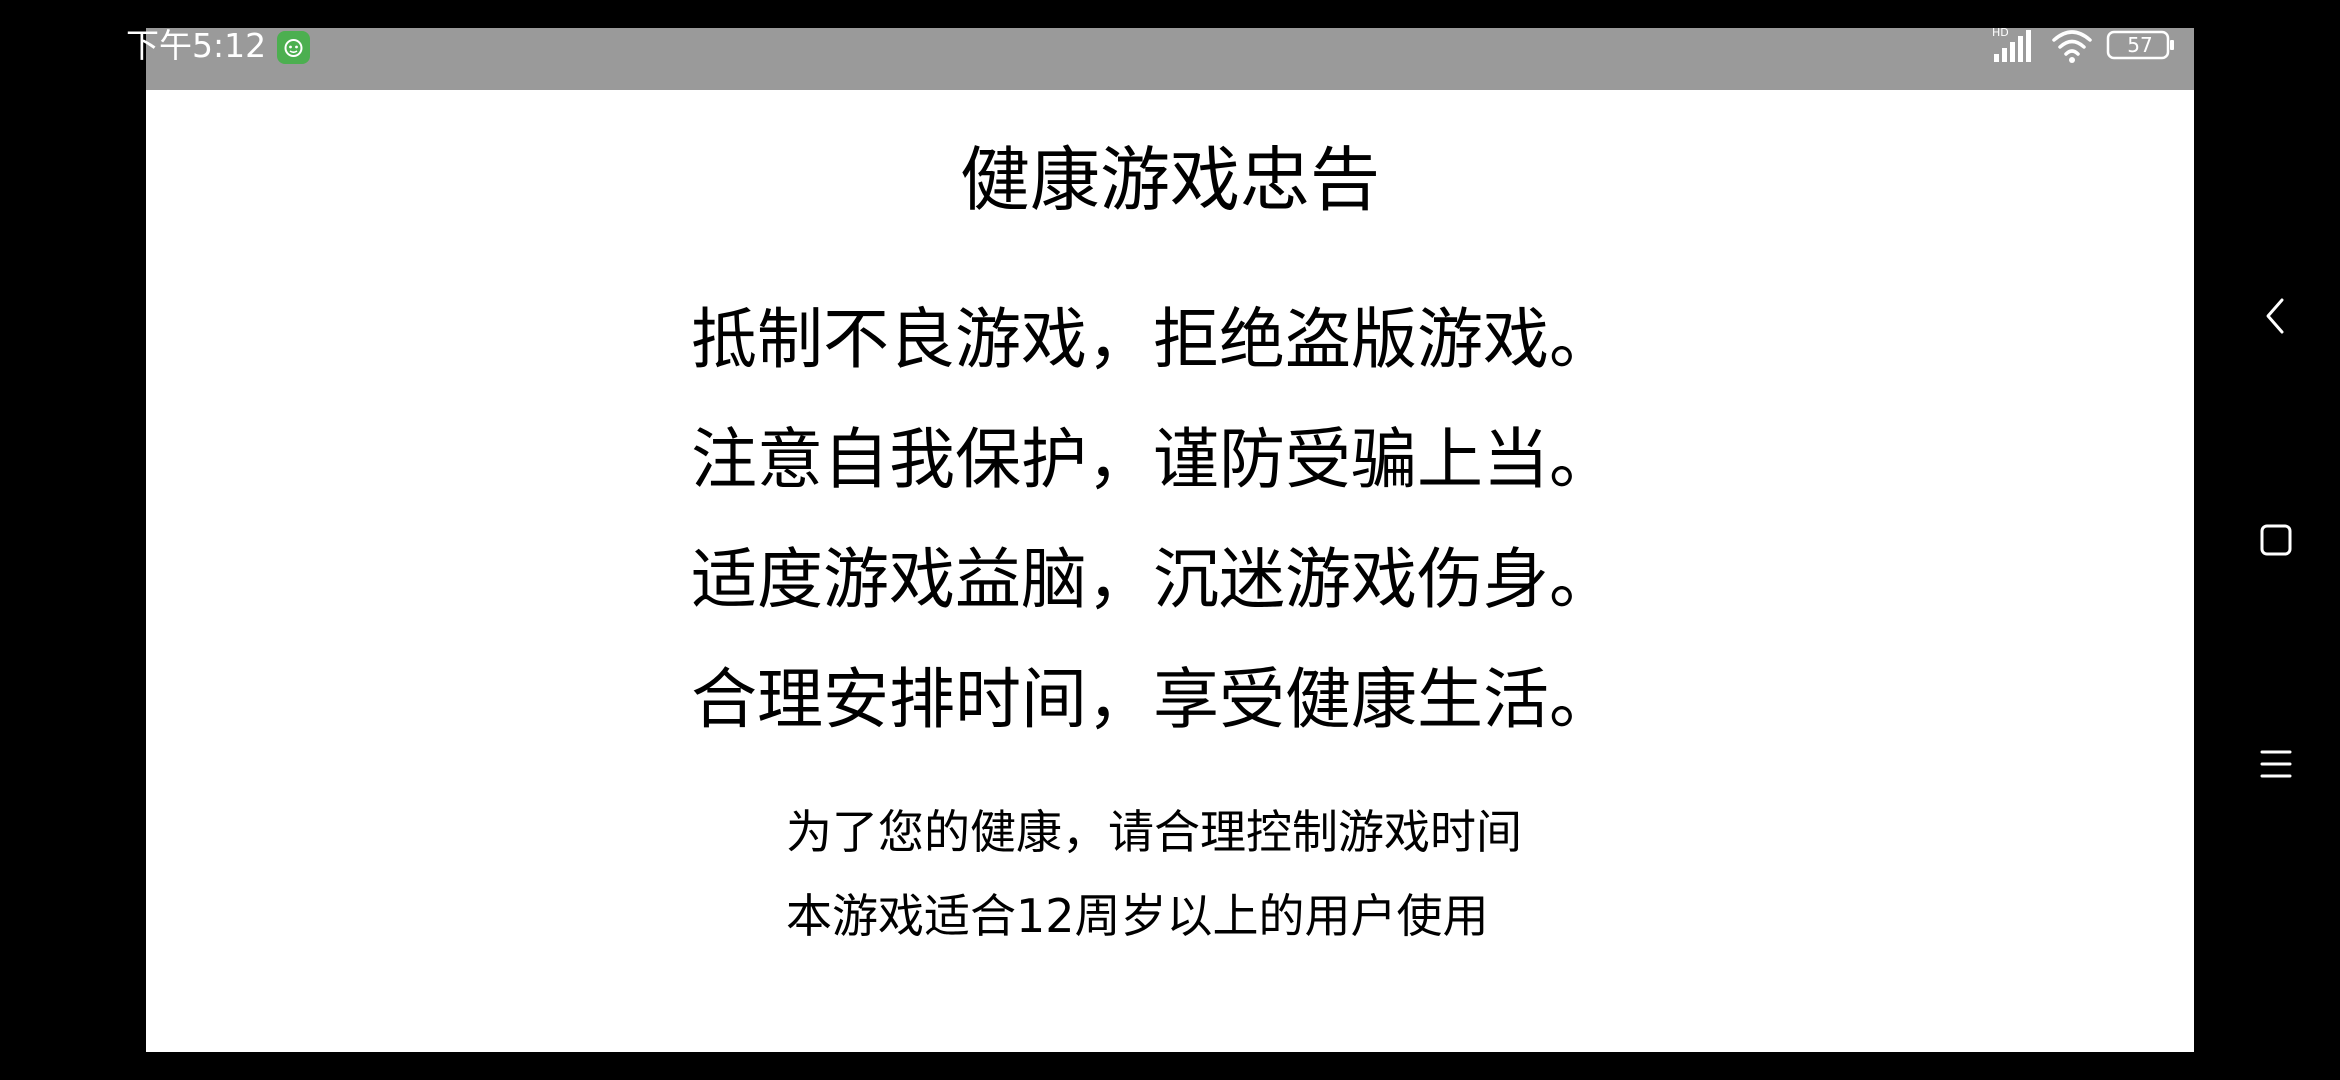  What do you see at coordinates (2276, 540) in the screenshot?
I see `square-icon` at bounding box center [2276, 540].